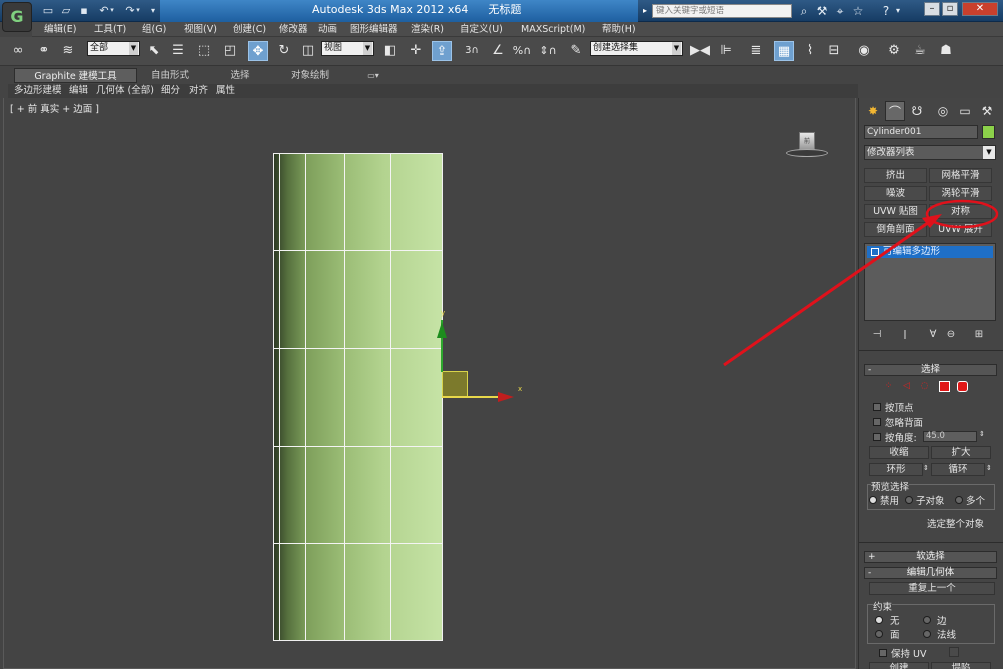  I want to click on menu-graph-editors: 图形编辑器, so click(374, 29).